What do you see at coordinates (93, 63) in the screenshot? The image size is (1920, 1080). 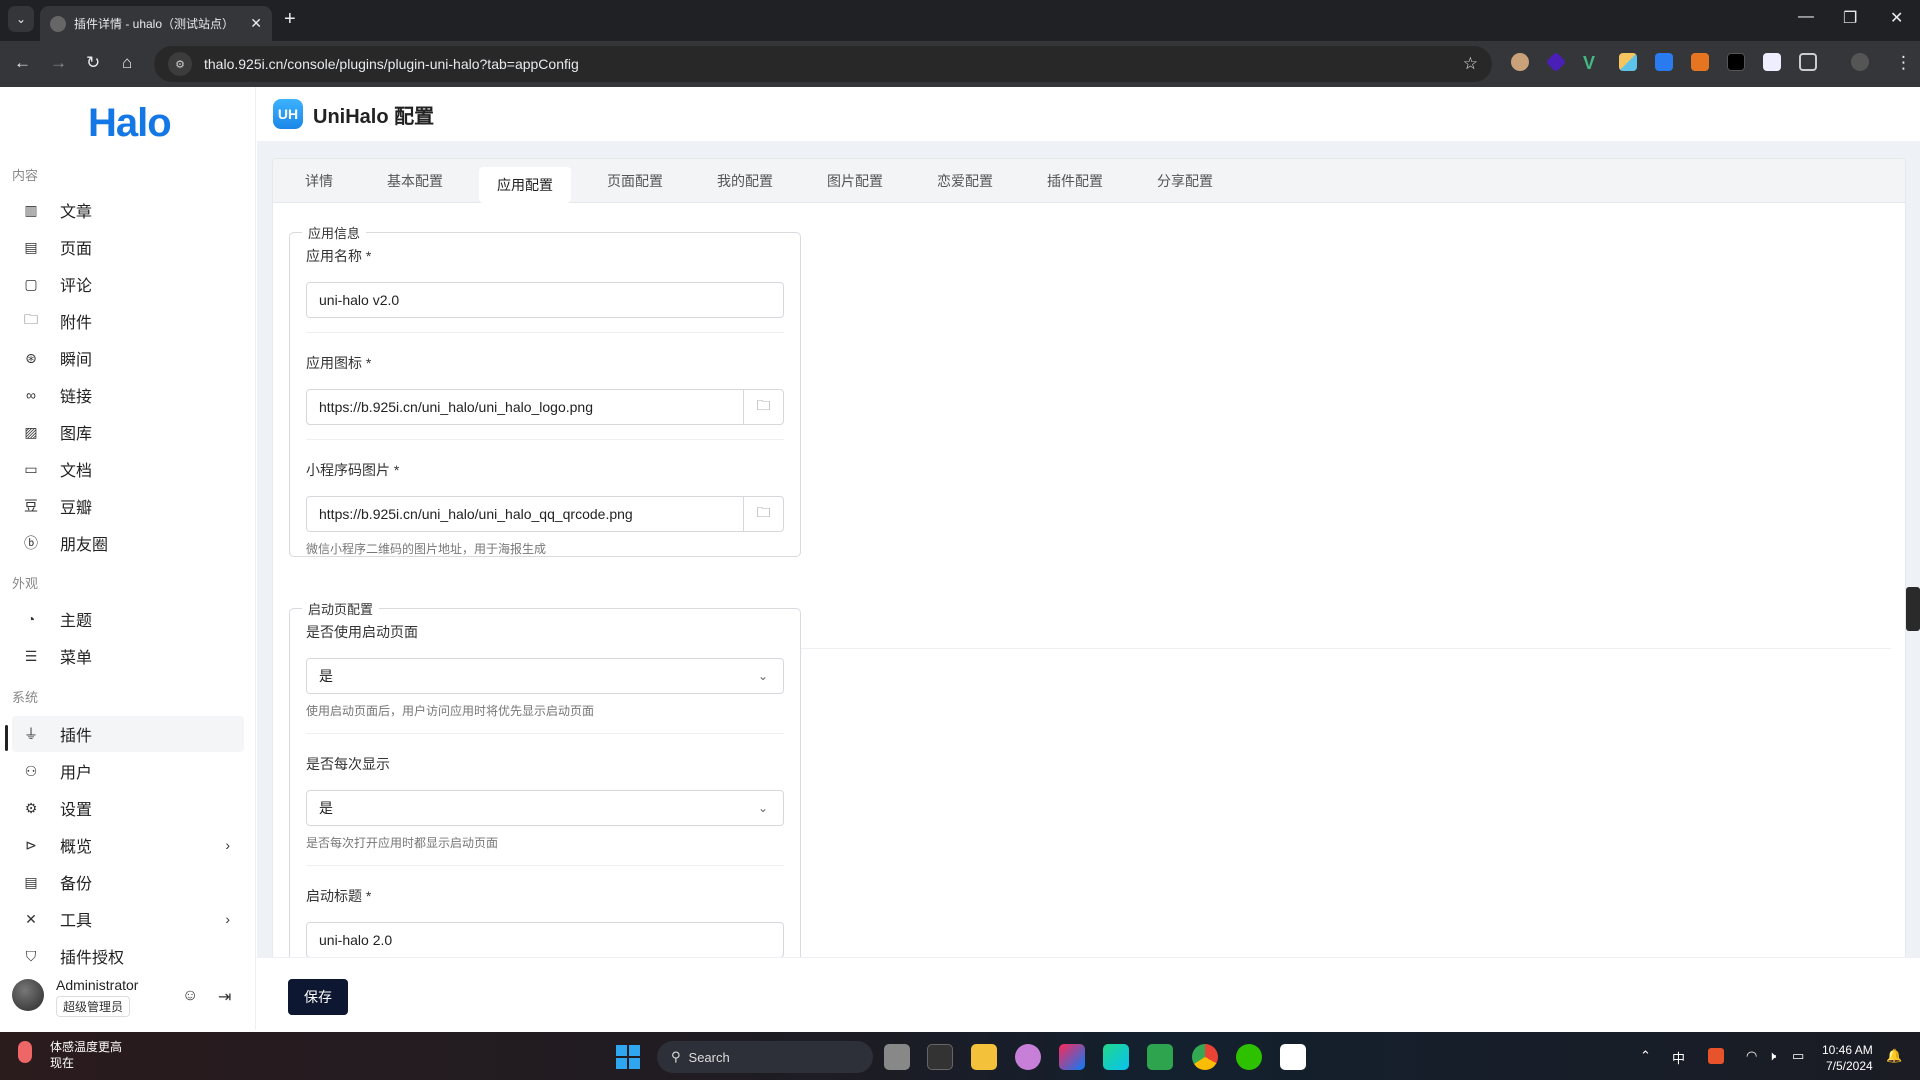 I see `reload-icon: ↻` at bounding box center [93, 63].